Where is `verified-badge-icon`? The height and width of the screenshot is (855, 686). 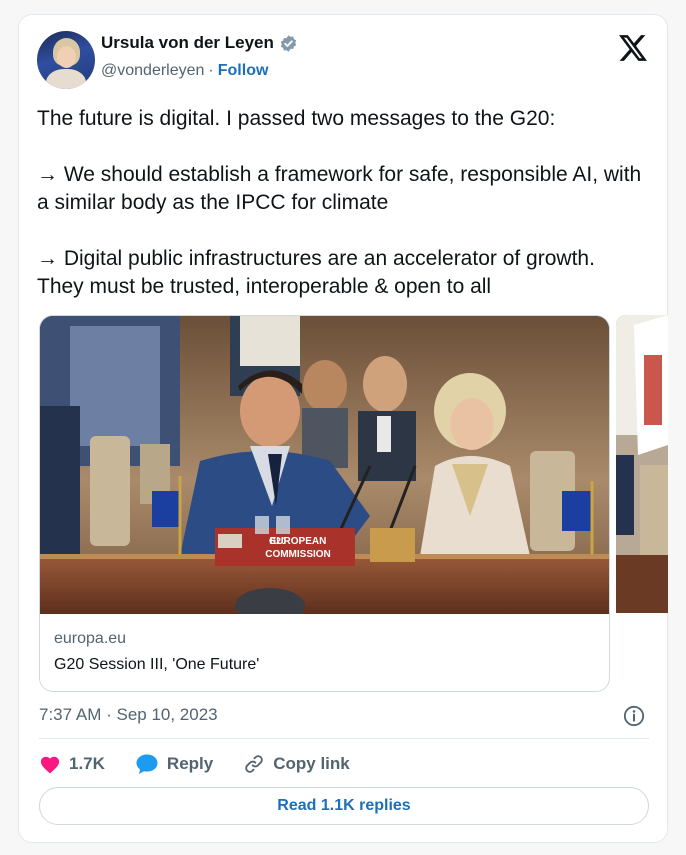
verified-badge-icon is located at coordinates (288, 43).